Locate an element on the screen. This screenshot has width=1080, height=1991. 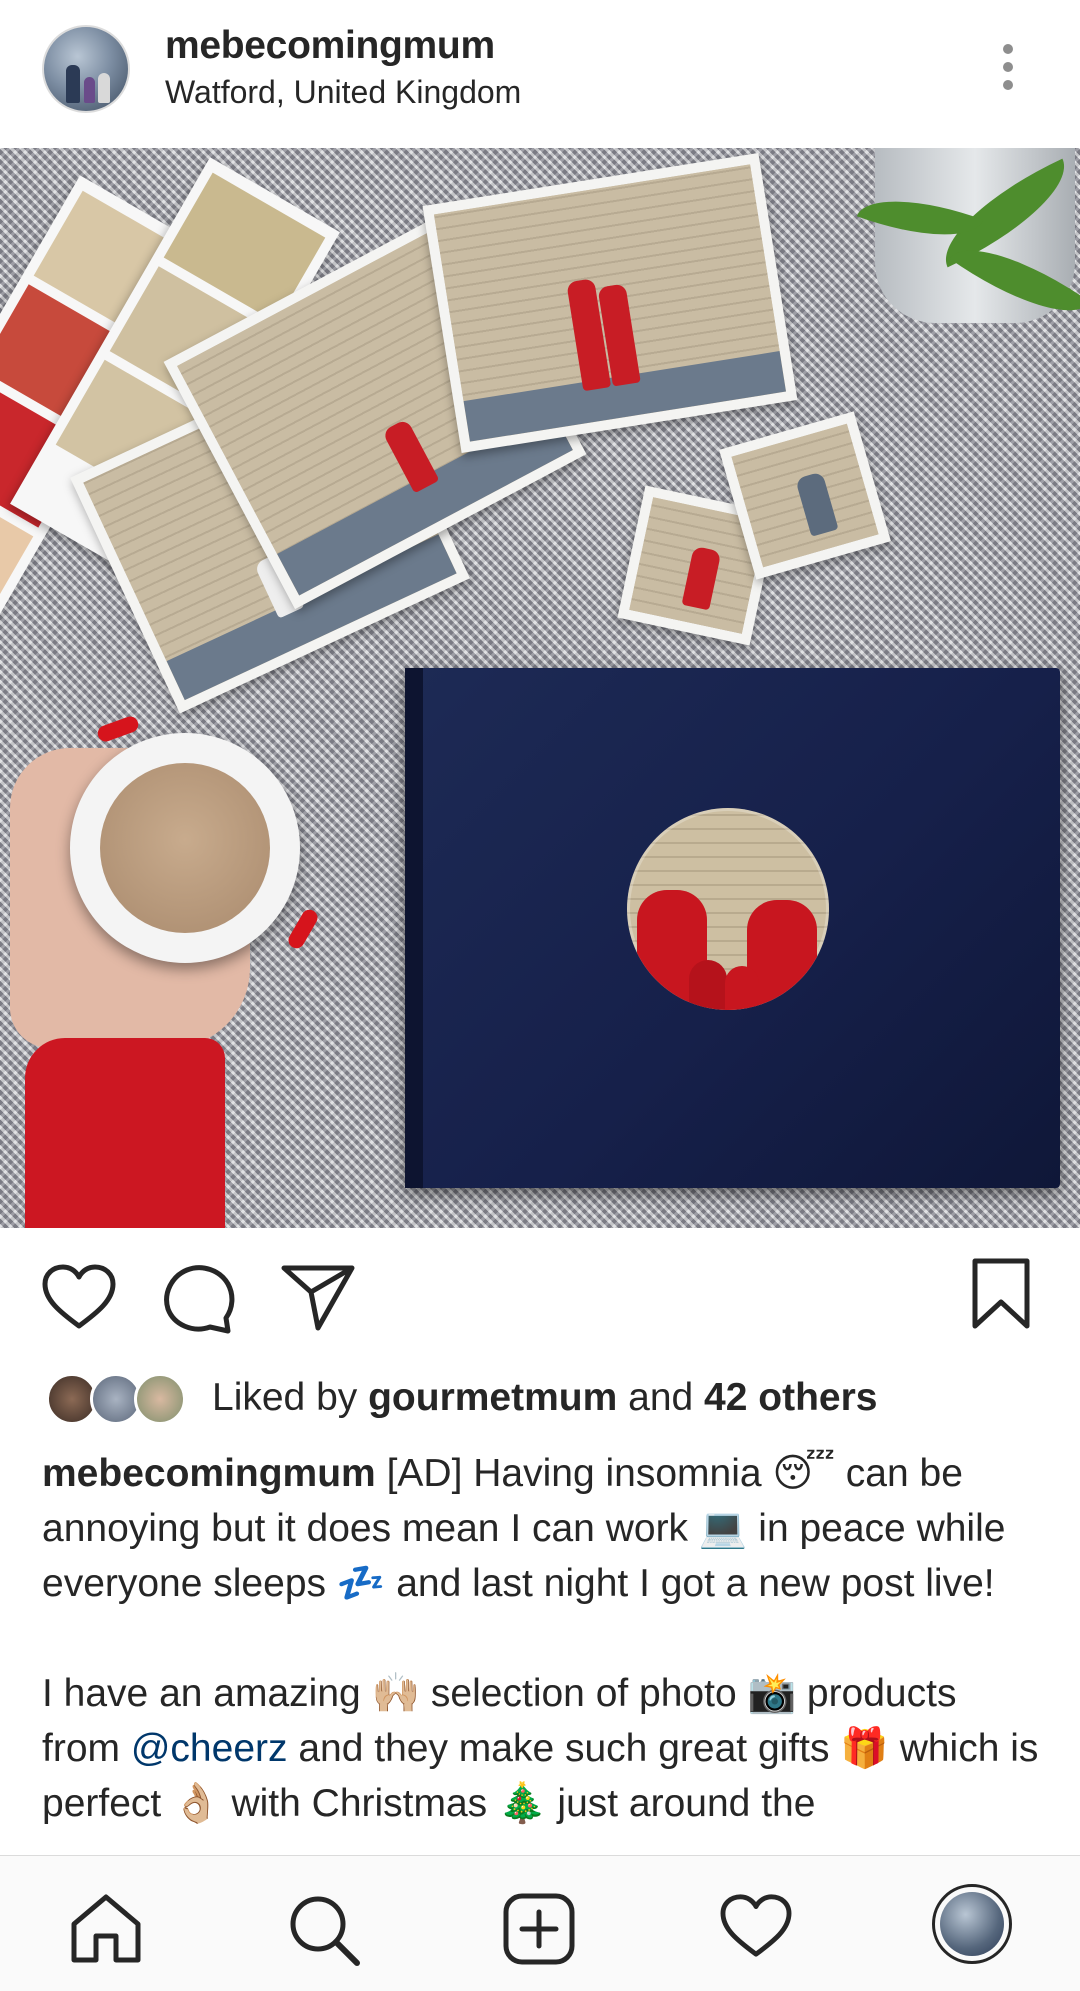
print-photo is located at coordinates (610, 303).